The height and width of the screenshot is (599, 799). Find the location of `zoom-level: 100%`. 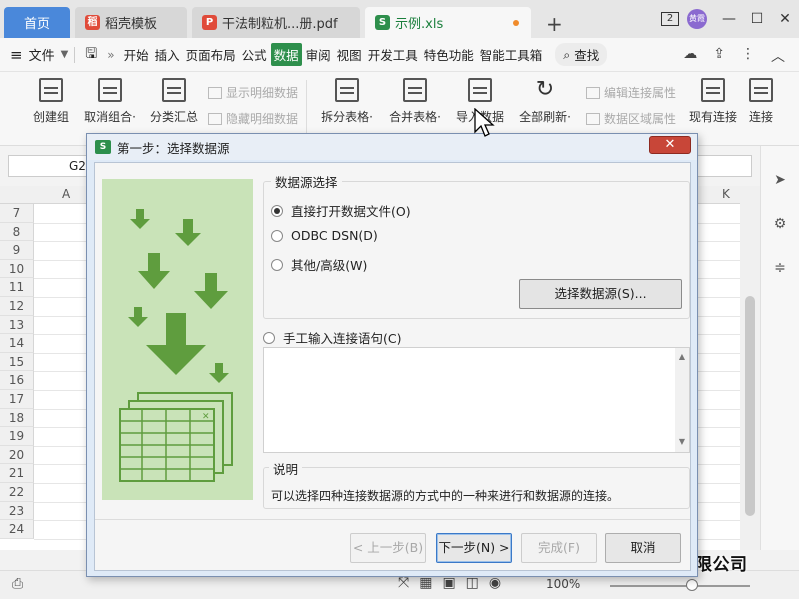

zoom-level: 100% is located at coordinates (563, 584).